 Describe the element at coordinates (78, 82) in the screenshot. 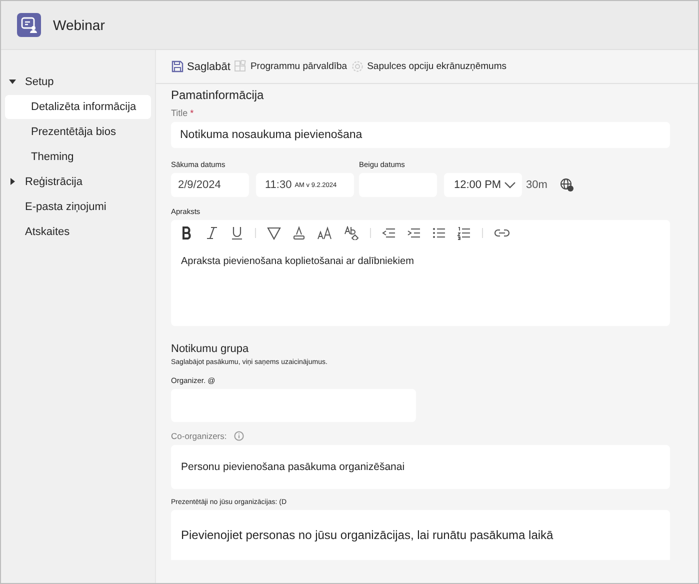

I see `sidebar-item: Setup` at that location.